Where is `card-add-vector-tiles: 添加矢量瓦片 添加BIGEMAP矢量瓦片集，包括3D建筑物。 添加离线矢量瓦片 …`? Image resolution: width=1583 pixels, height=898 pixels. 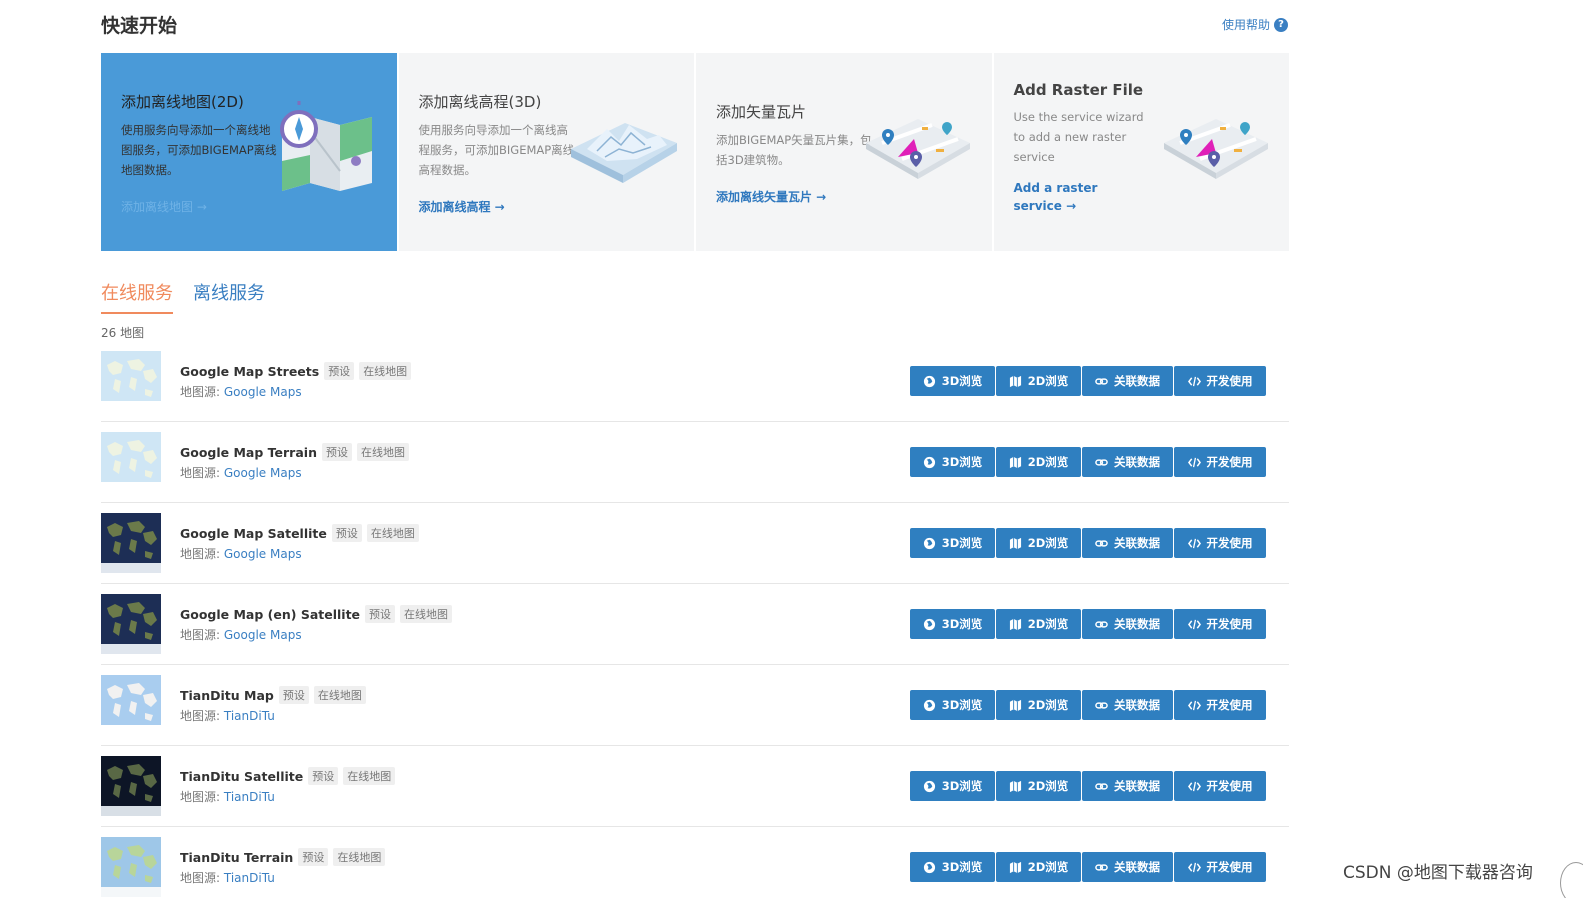 card-add-vector-tiles: 添加矢量瓦片 添加BIGEMAP矢量瓦片集，包括3D建筑物。 添加离线矢量瓦片 … is located at coordinates (844, 152).